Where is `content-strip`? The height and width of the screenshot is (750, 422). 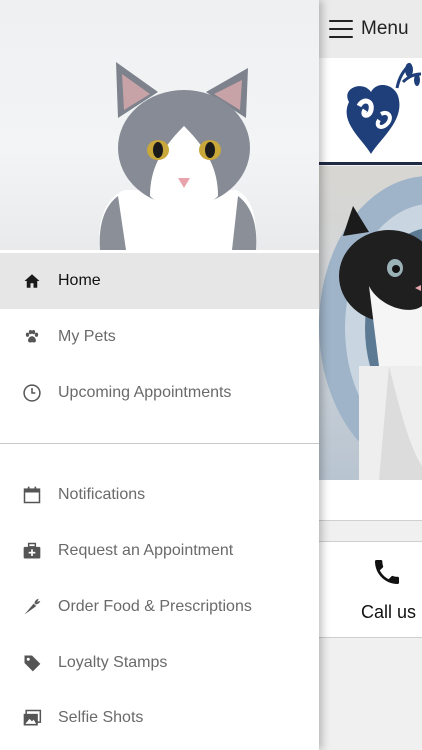
content-strip is located at coordinates (370, 500).